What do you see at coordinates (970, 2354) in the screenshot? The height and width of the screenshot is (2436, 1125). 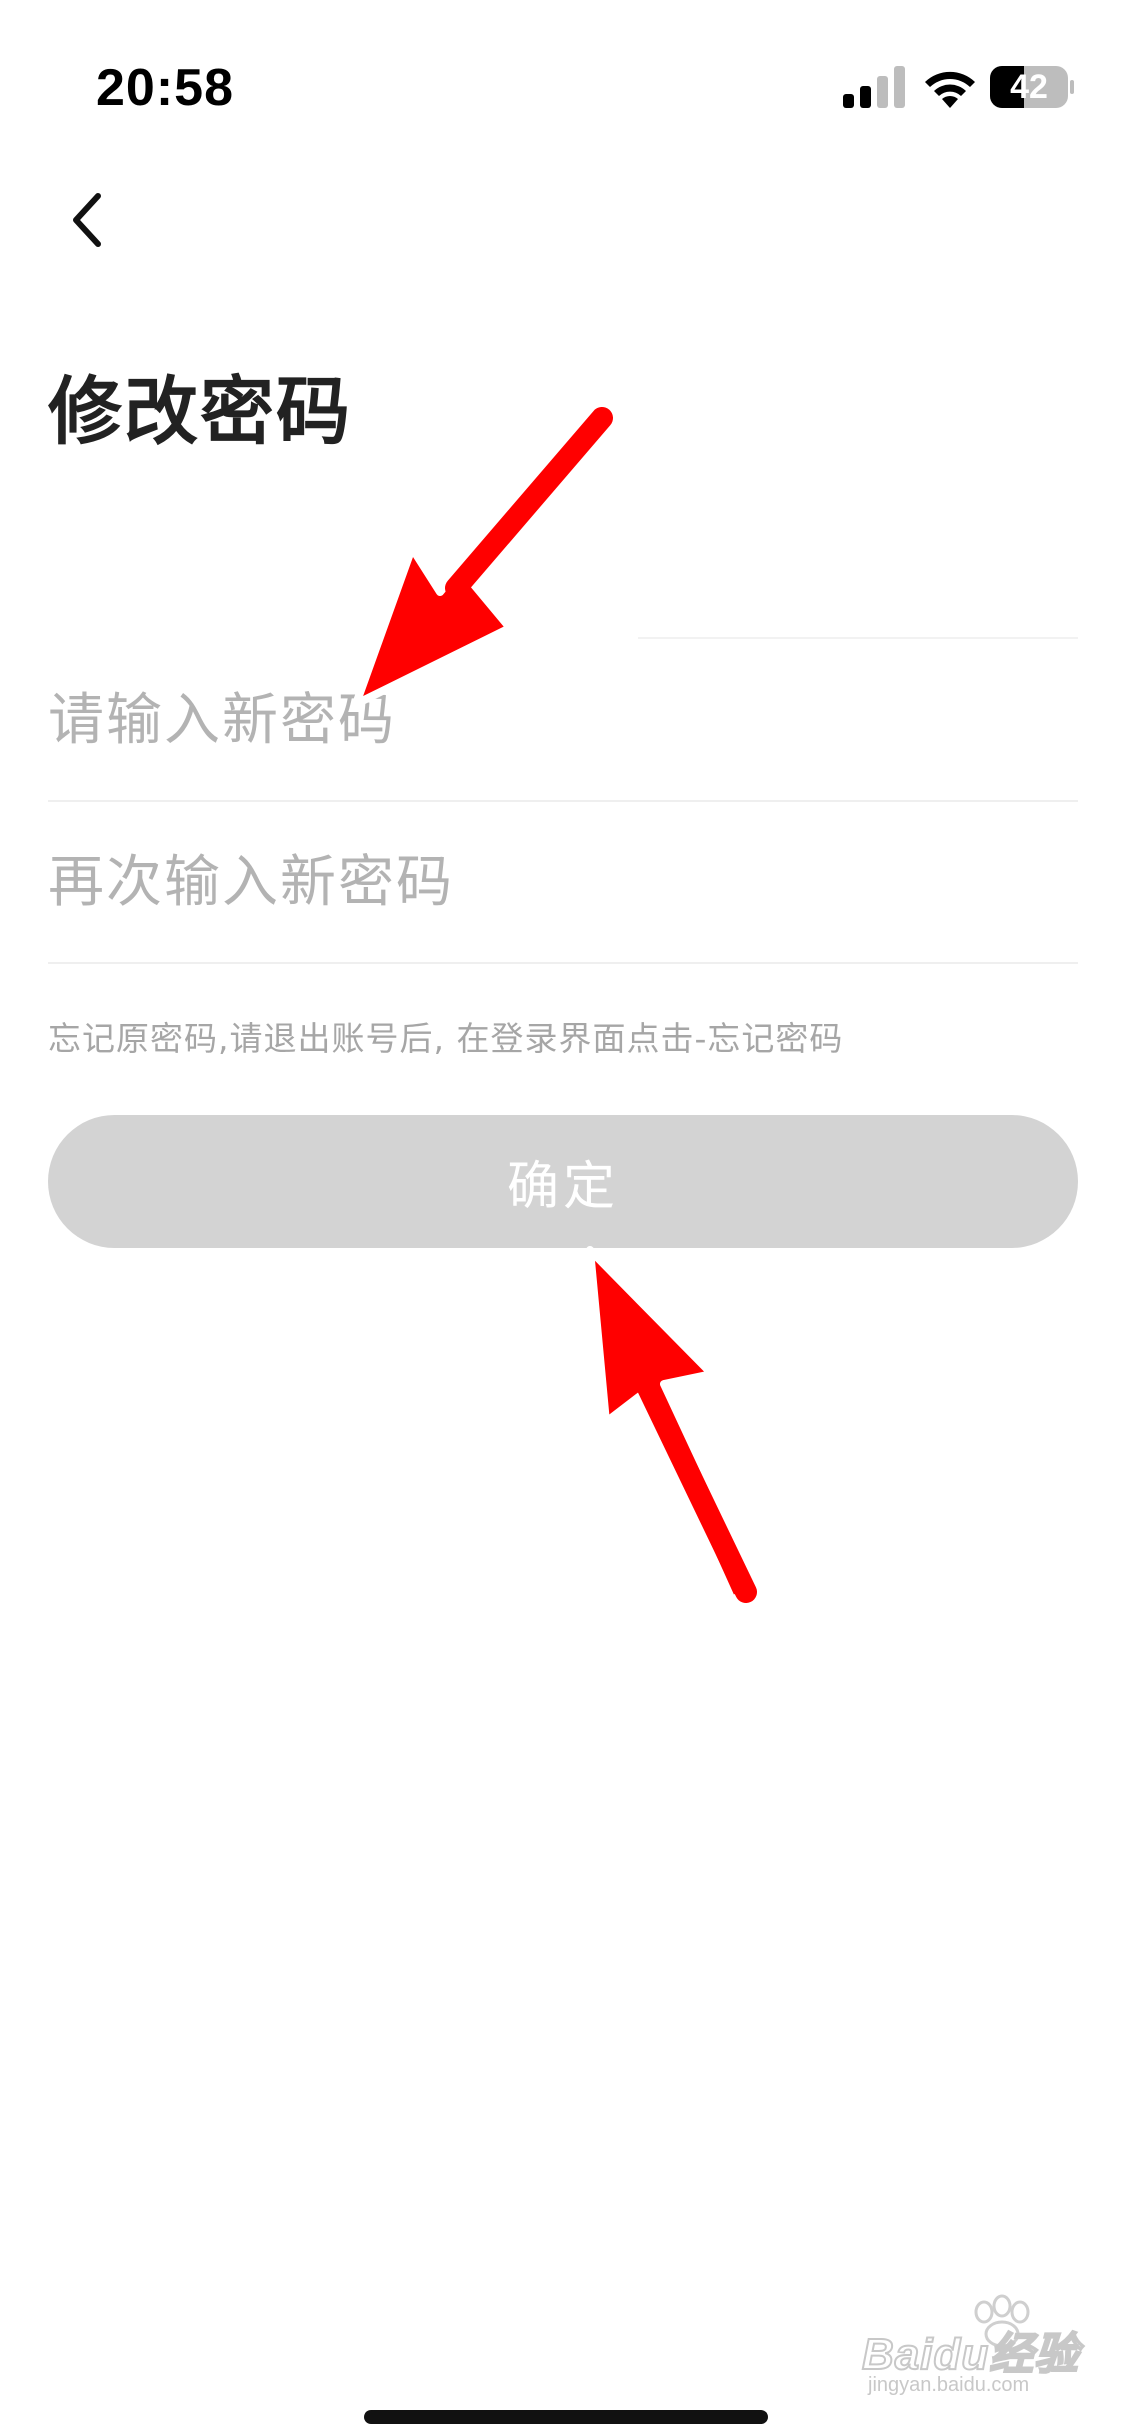 I see `watermark-brand: Baidu经验` at bounding box center [970, 2354].